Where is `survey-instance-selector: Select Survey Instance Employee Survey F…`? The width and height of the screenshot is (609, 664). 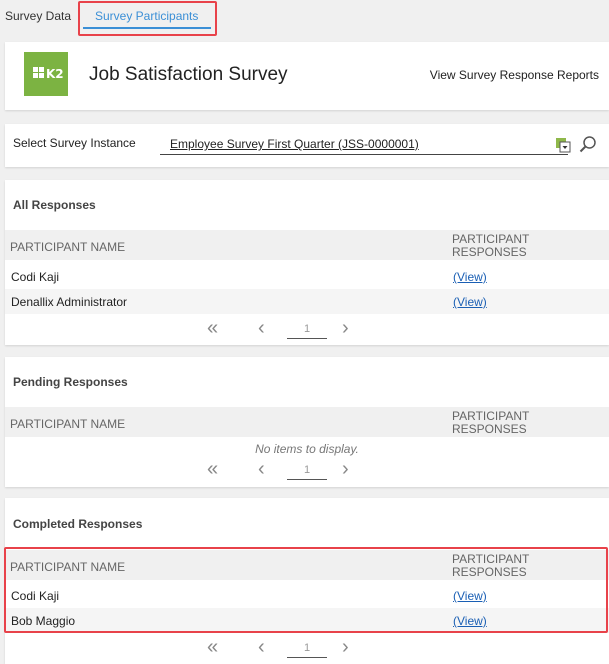
survey-instance-selector: Select Survey Instance Employee Survey F… is located at coordinates (307, 145).